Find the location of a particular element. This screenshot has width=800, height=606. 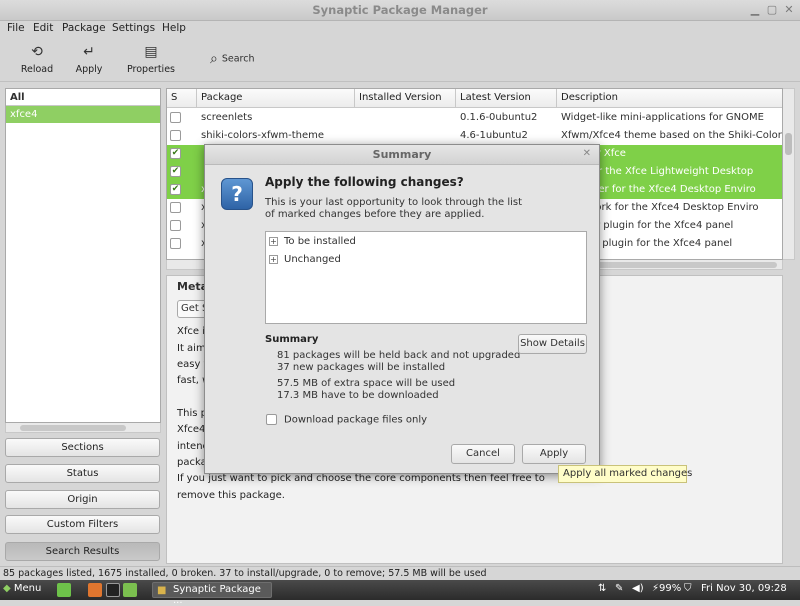

battery-indicator: ⚡99% is located at coordinates (666, 588).